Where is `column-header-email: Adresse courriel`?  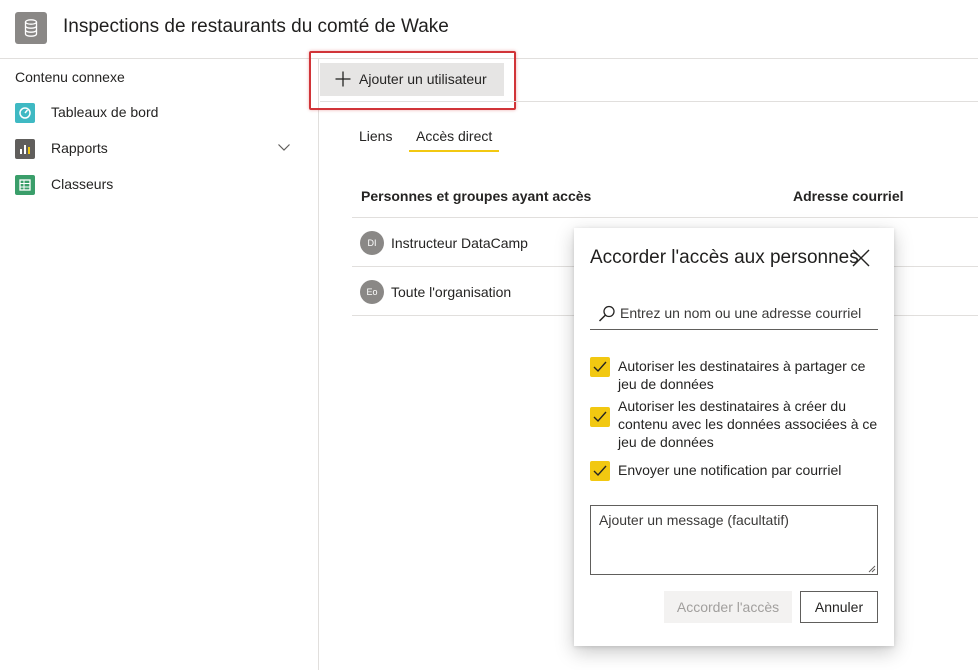
column-header-email: Adresse courriel is located at coordinates (848, 196).